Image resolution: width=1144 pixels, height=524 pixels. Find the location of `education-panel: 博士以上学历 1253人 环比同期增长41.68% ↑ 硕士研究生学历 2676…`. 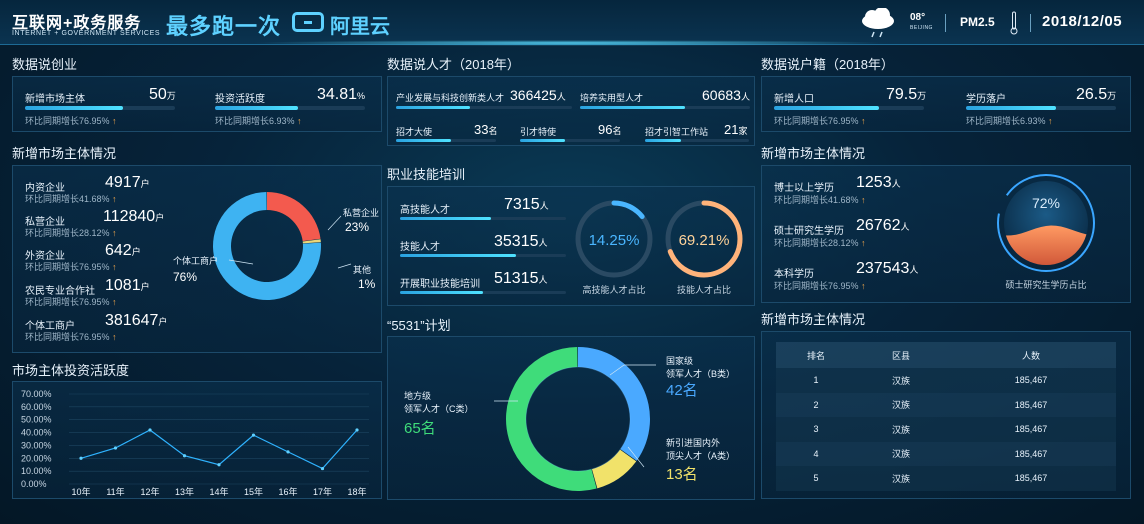

education-panel: 博士以上学历 1253人 环比同期增长41.68% ↑ 硕士研究生学历 2676… is located at coordinates (946, 234).